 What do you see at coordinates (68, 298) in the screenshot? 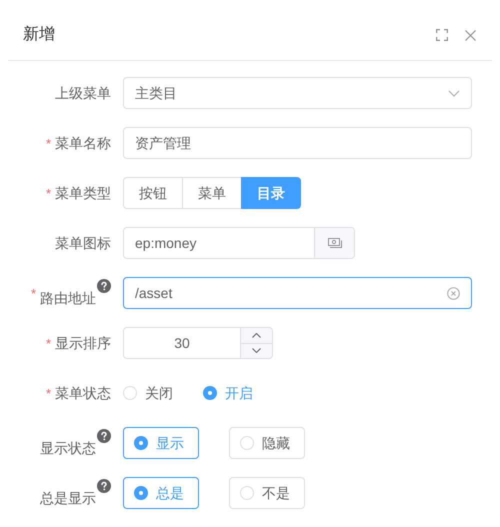
I see `field-label: 路由地址` at bounding box center [68, 298].